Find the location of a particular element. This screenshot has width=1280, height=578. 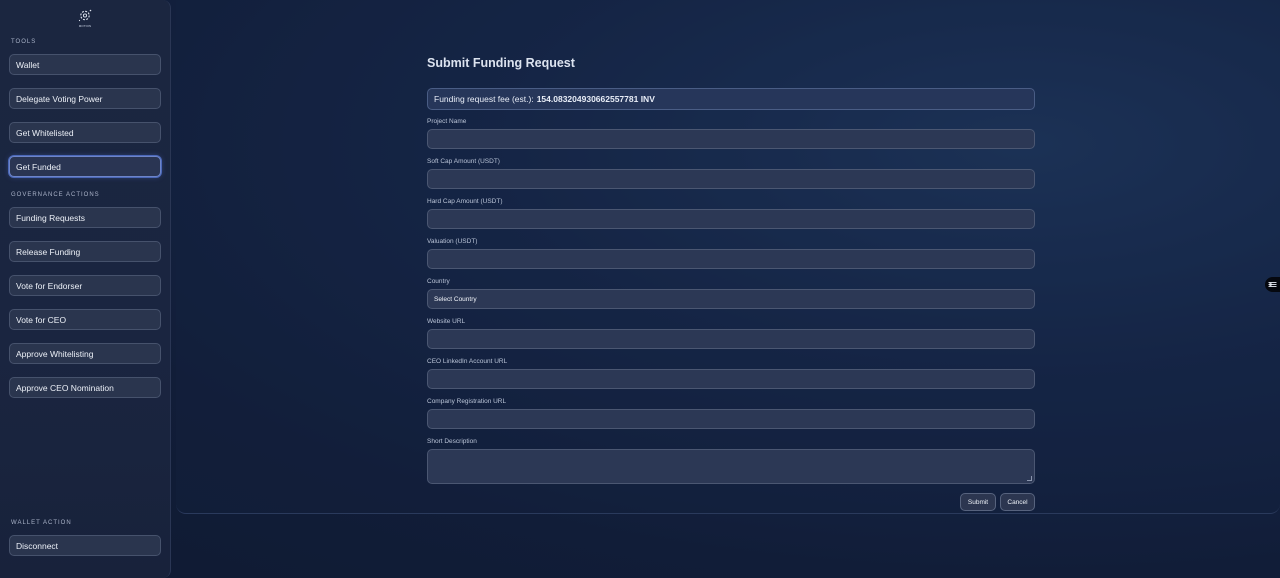

section-label-governance: GOVERNANCE ACTIONS is located at coordinates (55, 195).